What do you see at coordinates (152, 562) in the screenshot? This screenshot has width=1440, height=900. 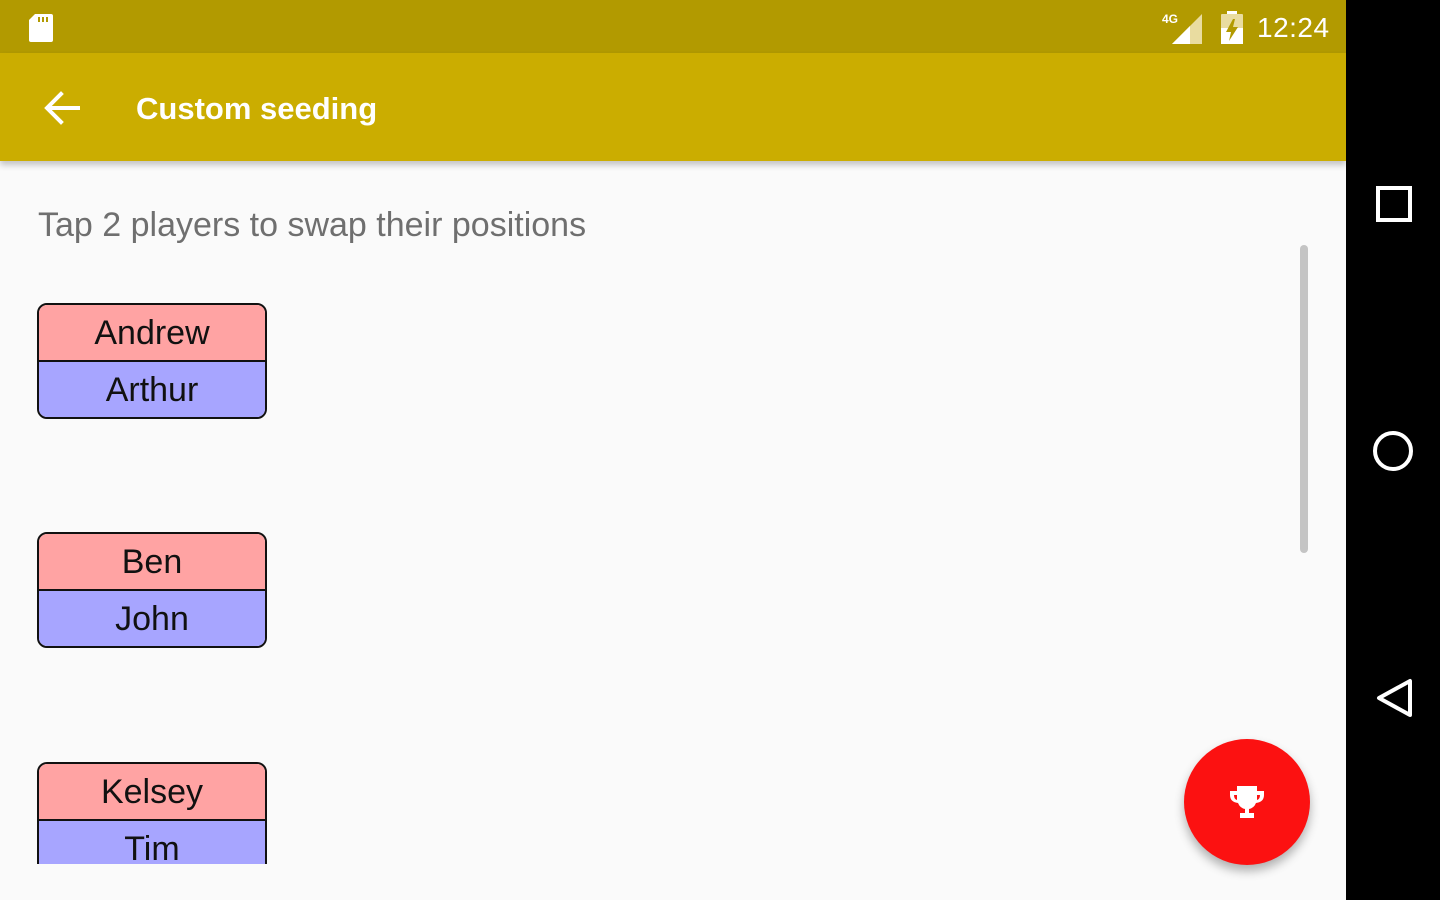 I see `player-slot: Ben` at bounding box center [152, 562].